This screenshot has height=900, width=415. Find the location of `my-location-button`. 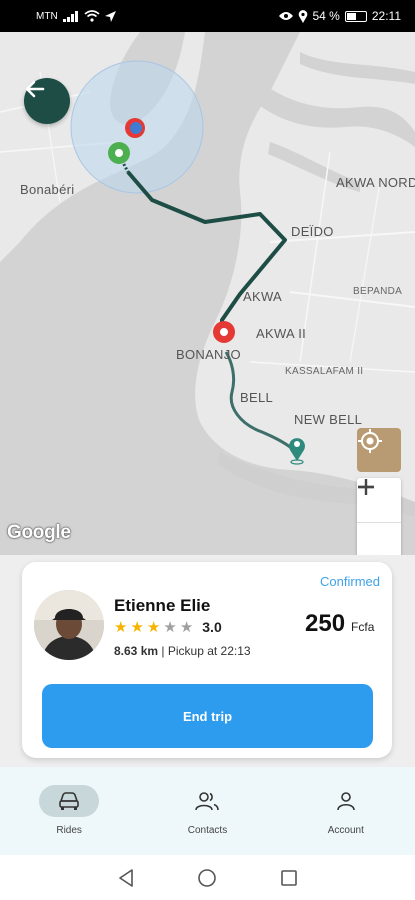

my-location-button is located at coordinates (379, 450).